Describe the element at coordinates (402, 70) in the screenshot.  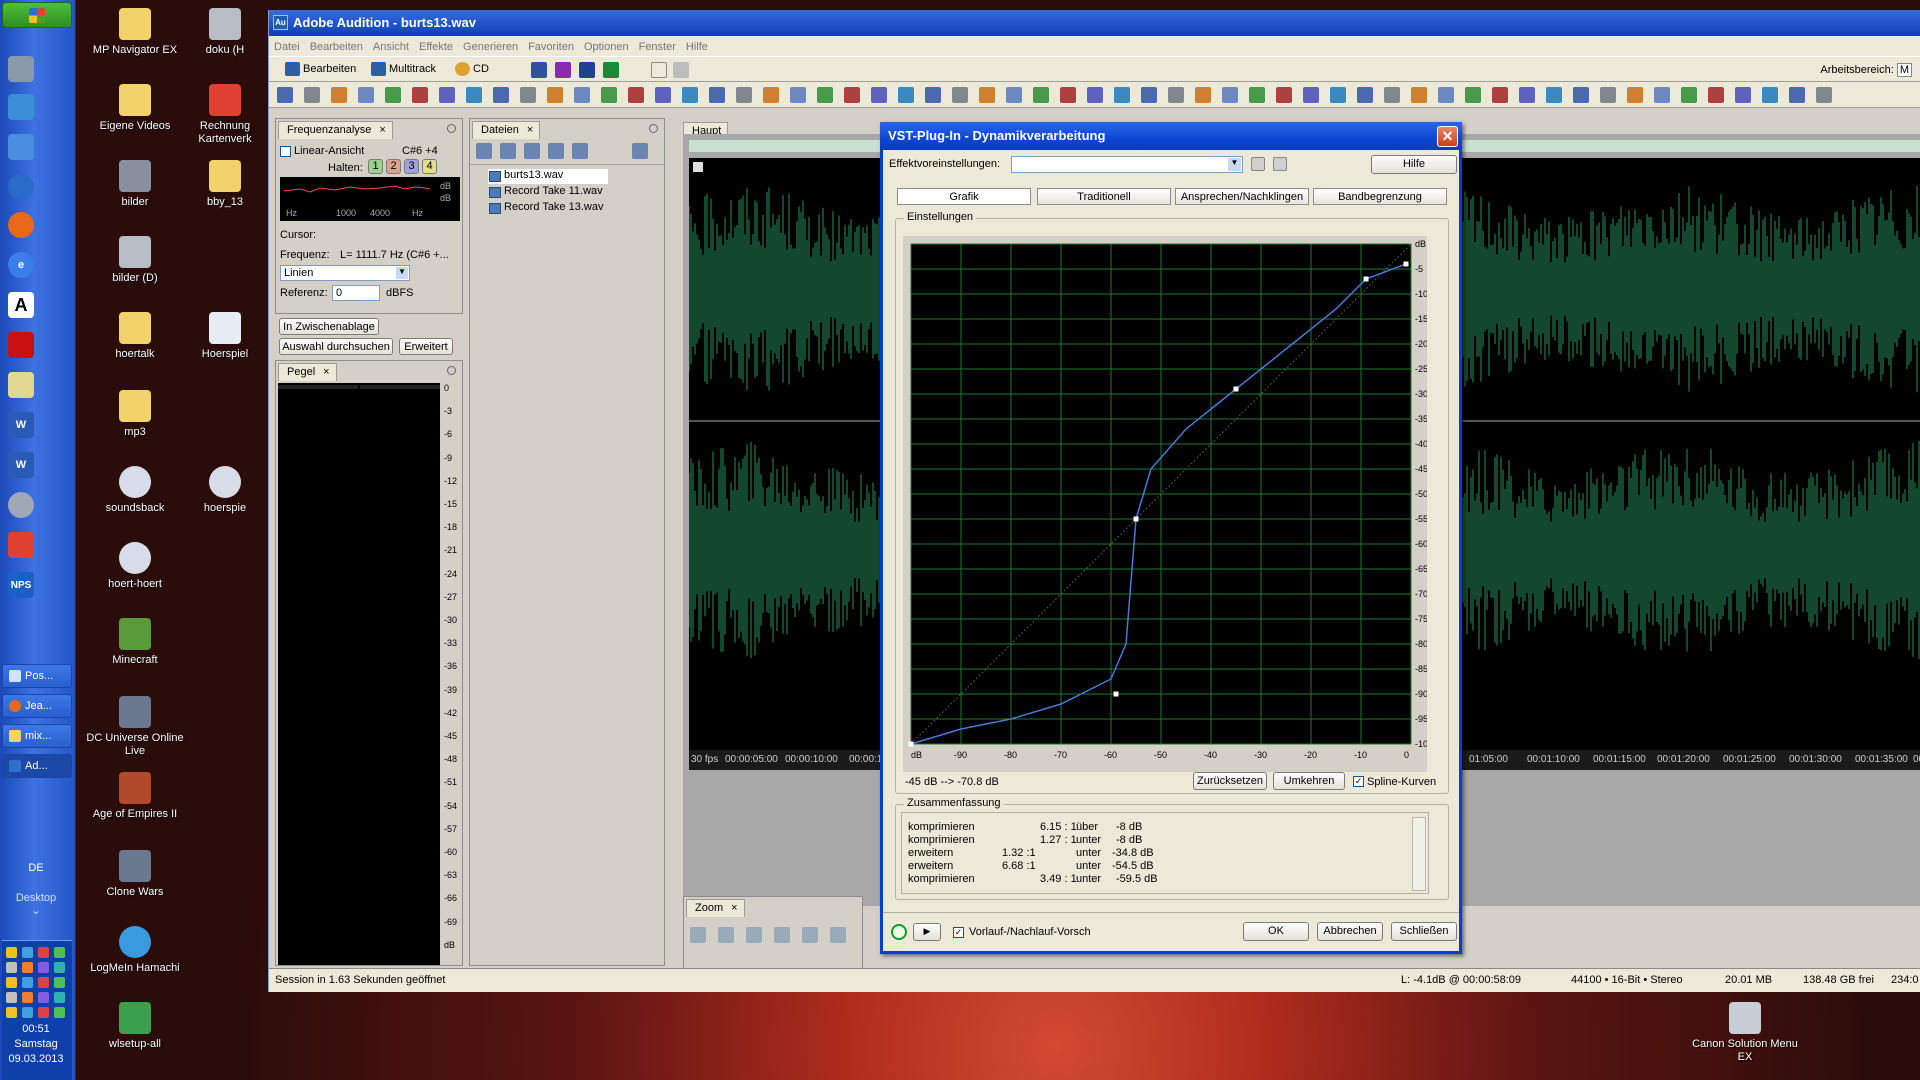
I see `multitrack-mode-button: Multitrack` at that location.